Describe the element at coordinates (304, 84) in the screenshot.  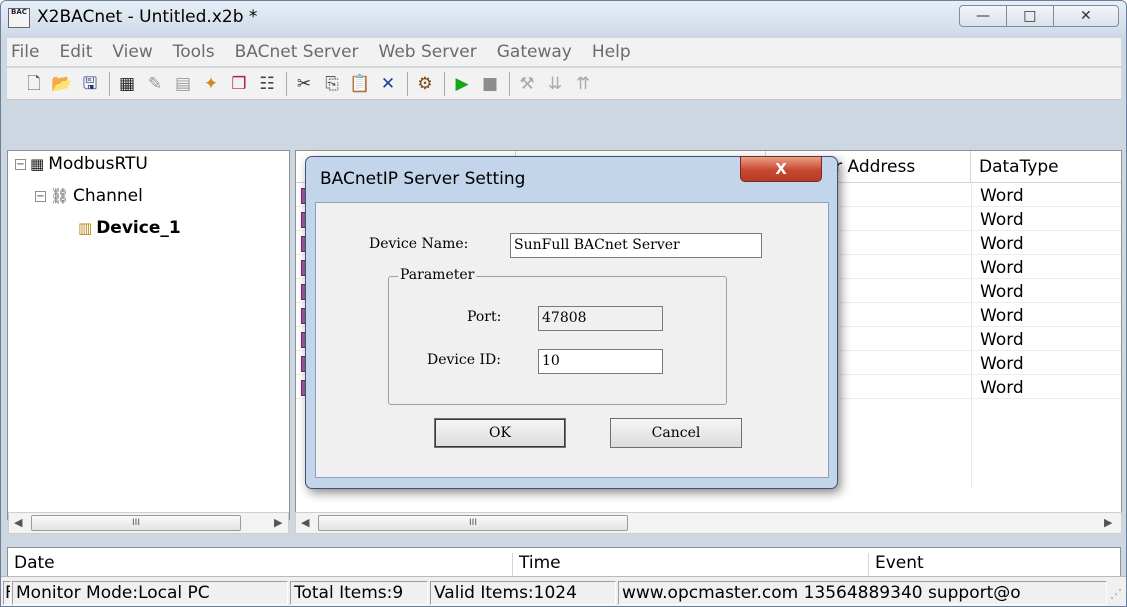
I see `cut-icon: ✂` at that location.